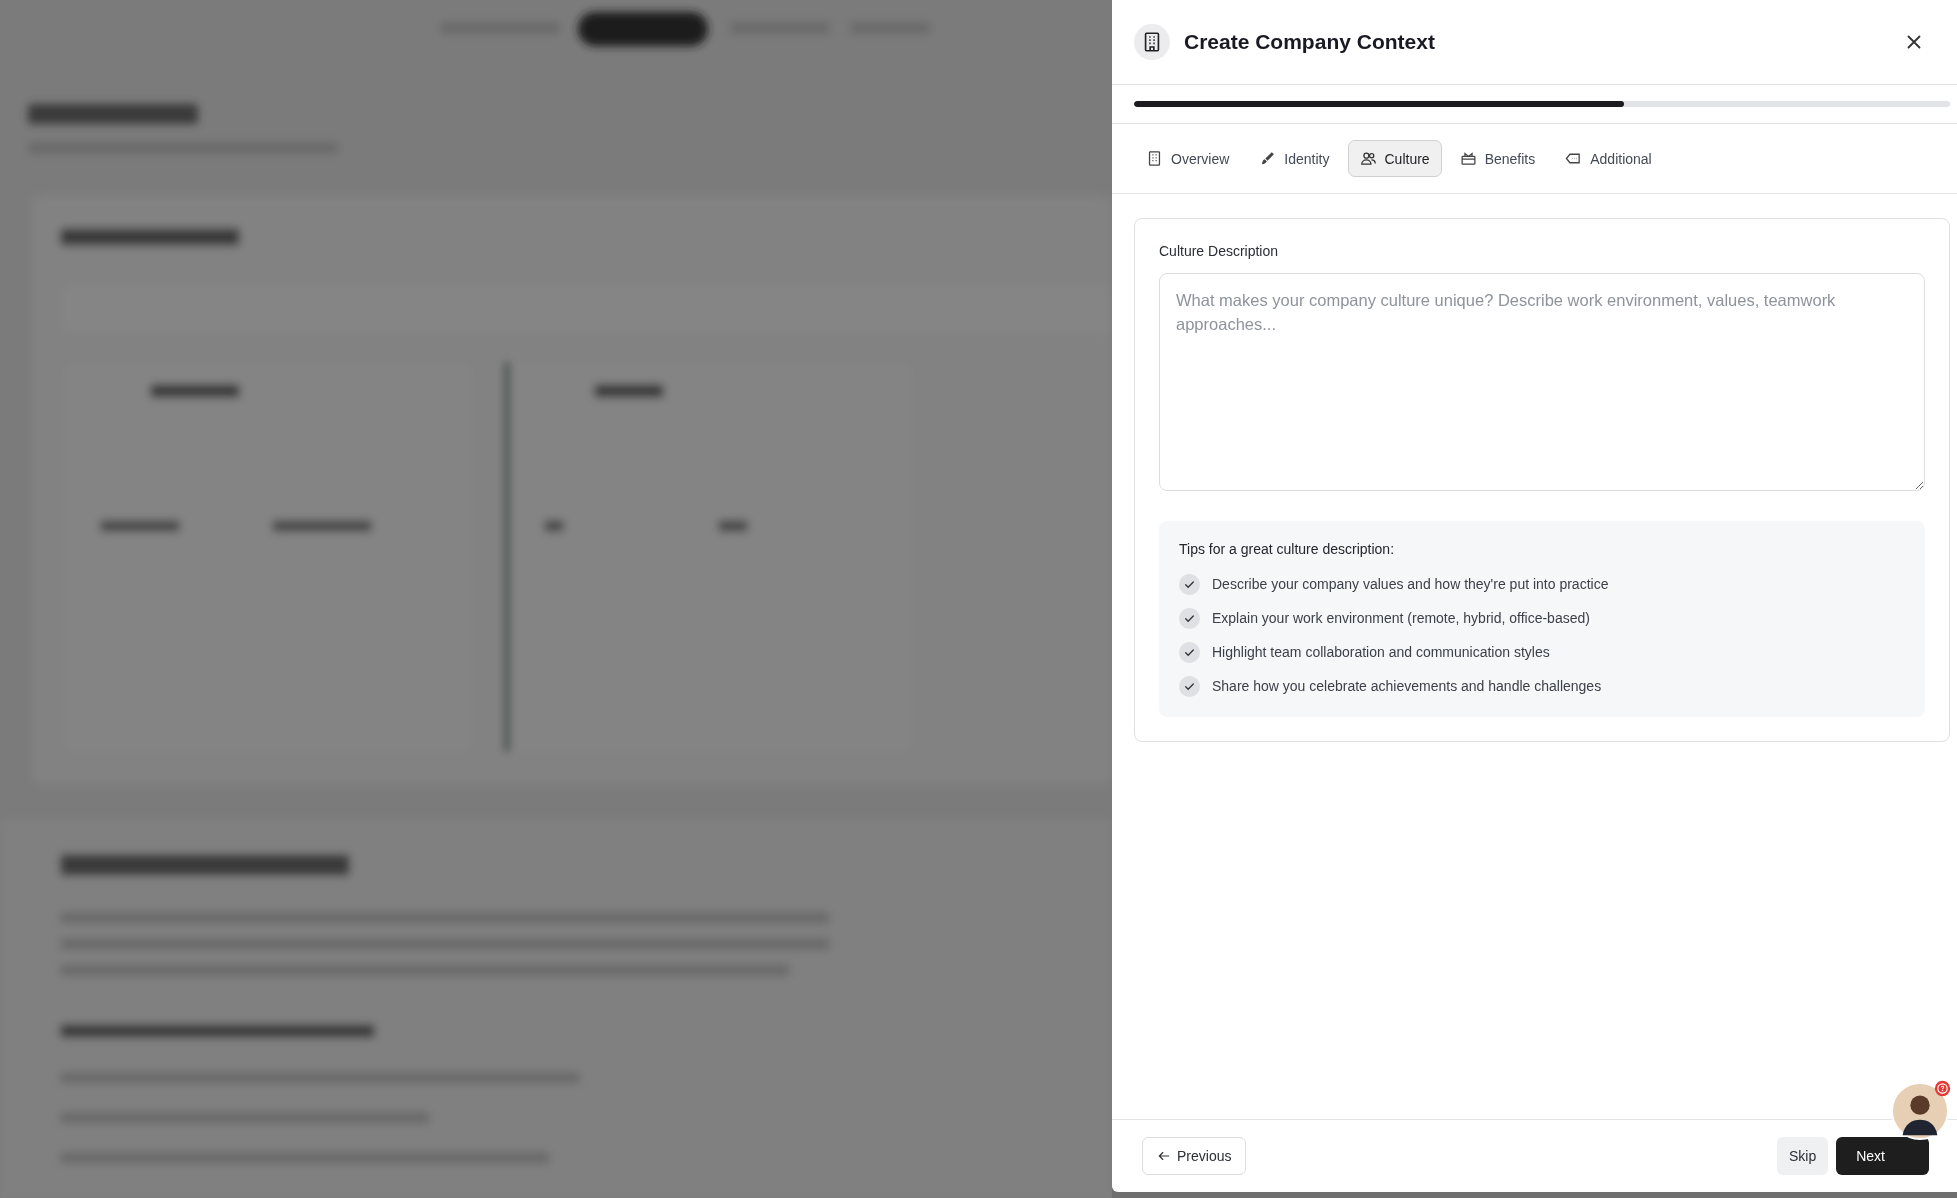 The width and height of the screenshot is (1957, 1198). I want to click on users-icon, so click(1368, 158).